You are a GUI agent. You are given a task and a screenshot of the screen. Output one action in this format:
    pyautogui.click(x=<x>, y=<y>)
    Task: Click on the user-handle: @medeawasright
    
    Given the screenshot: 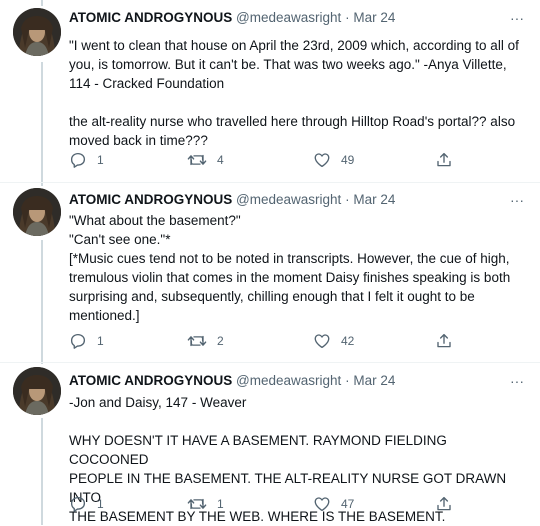 What is the action you would take?
    pyautogui.click(x=288, y=380)
    